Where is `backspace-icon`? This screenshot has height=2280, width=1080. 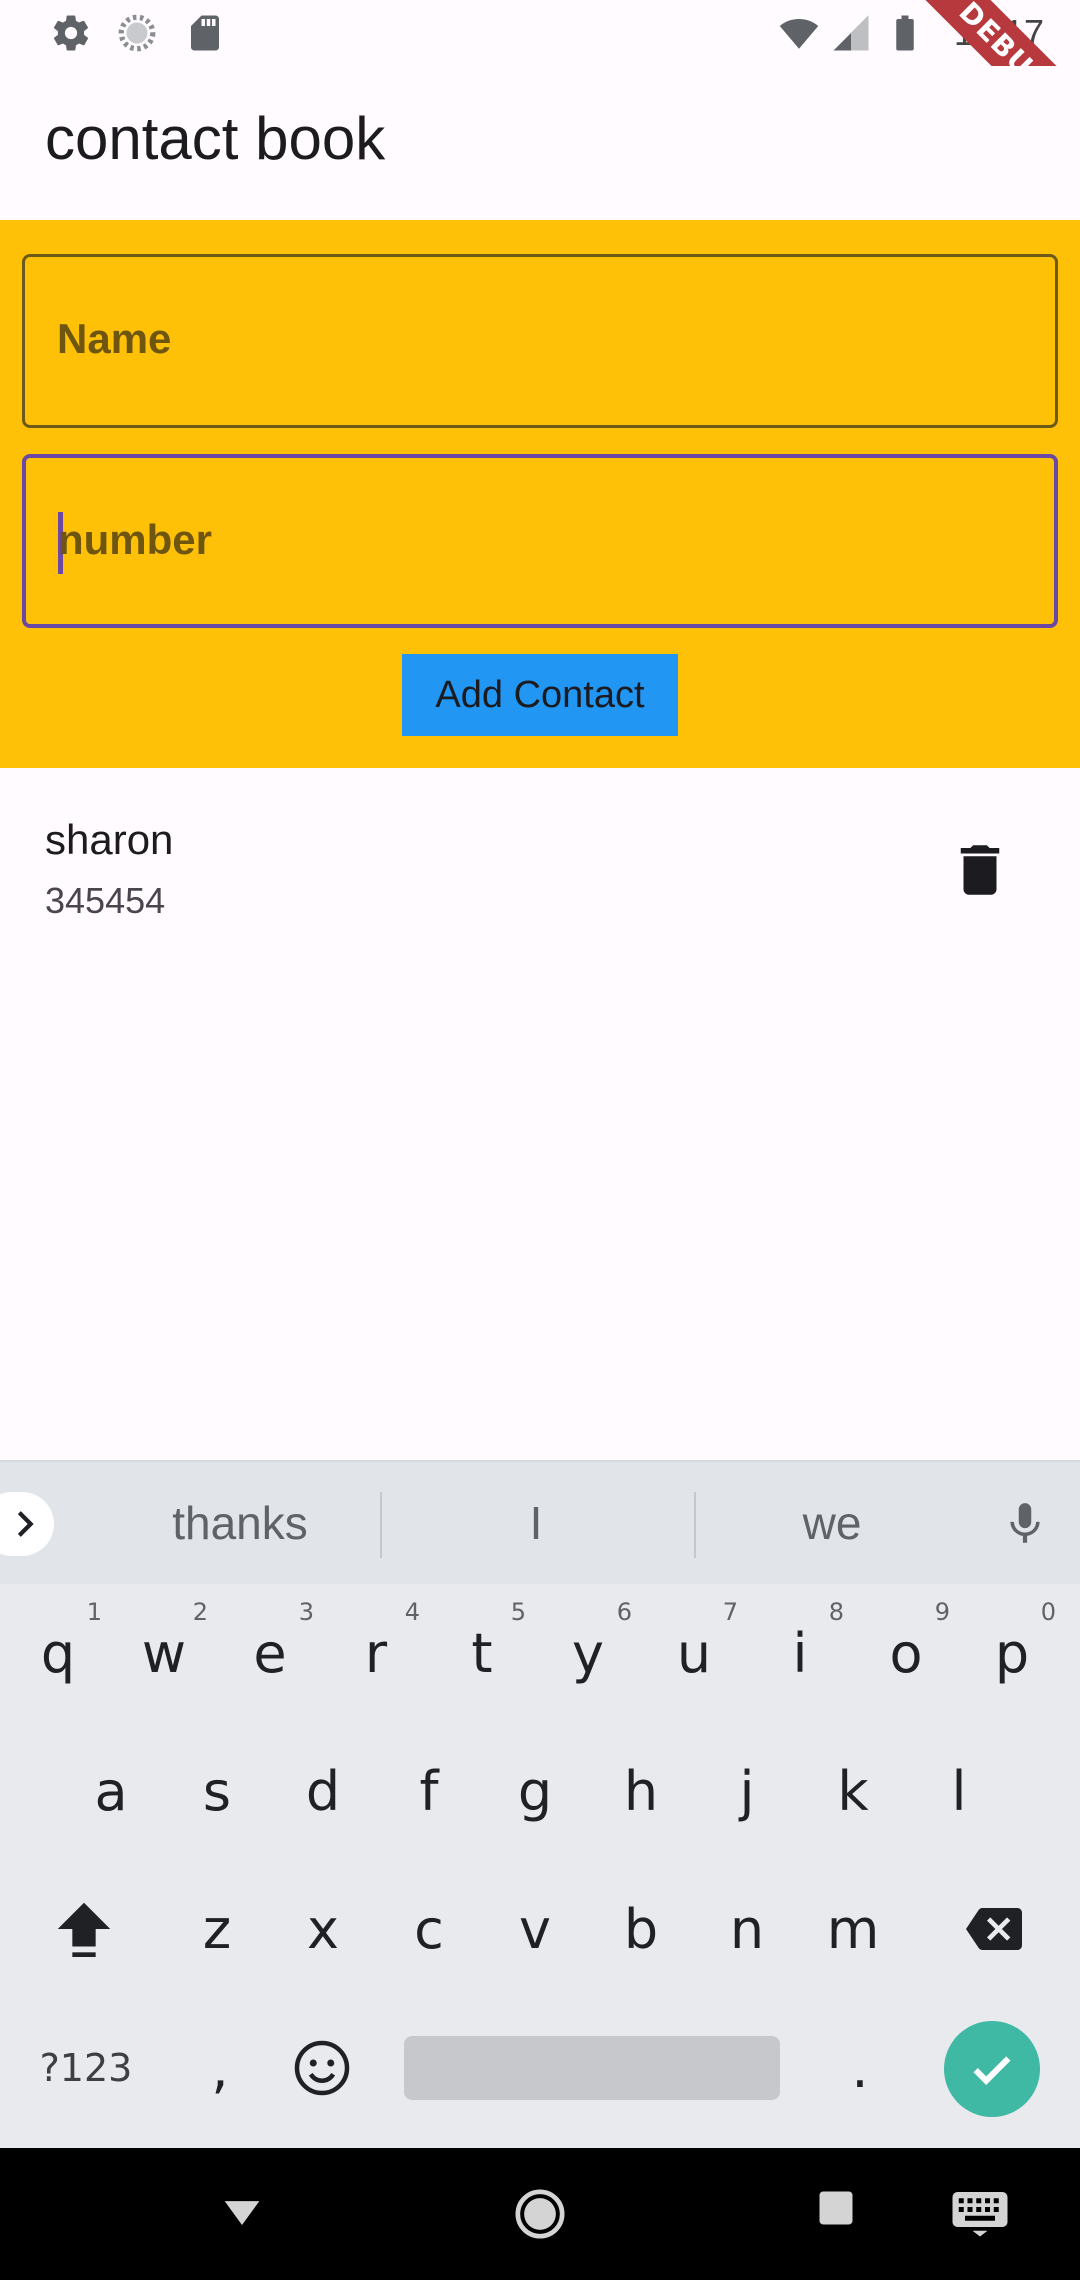
backspace-icon is located at coordinates (994, 1929).